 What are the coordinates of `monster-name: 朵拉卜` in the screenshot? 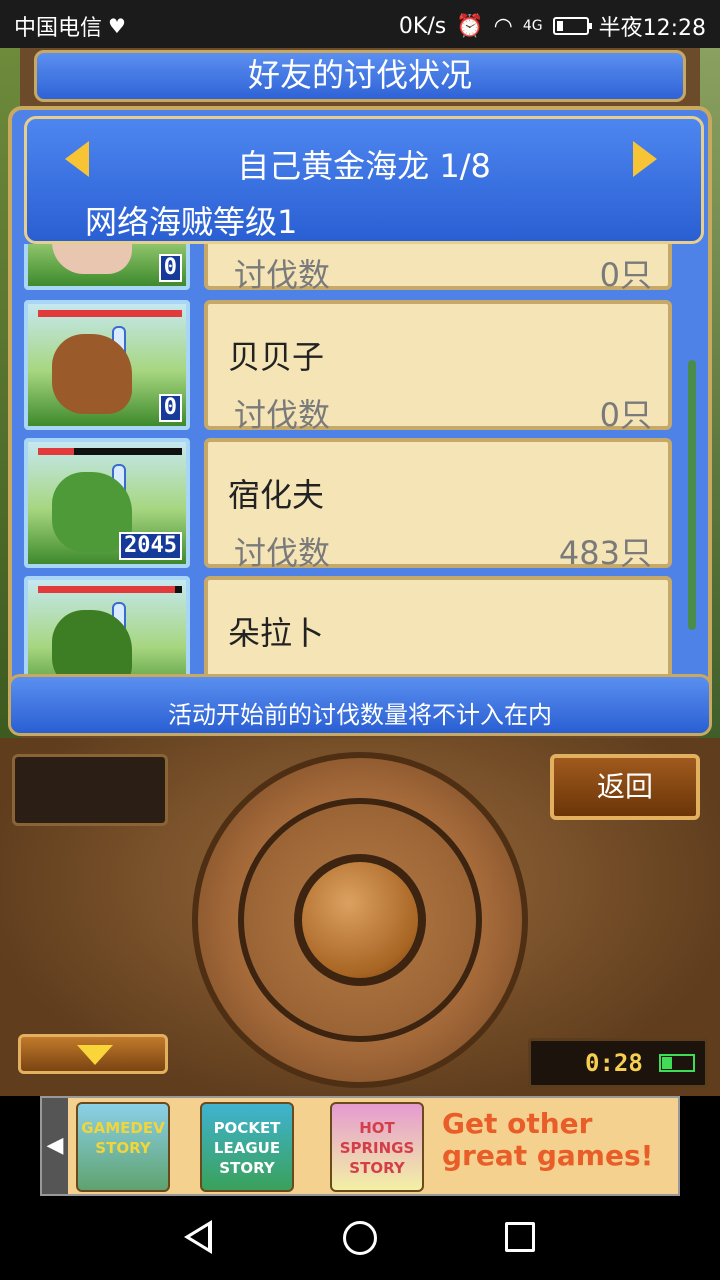 It's located at (276, 633).